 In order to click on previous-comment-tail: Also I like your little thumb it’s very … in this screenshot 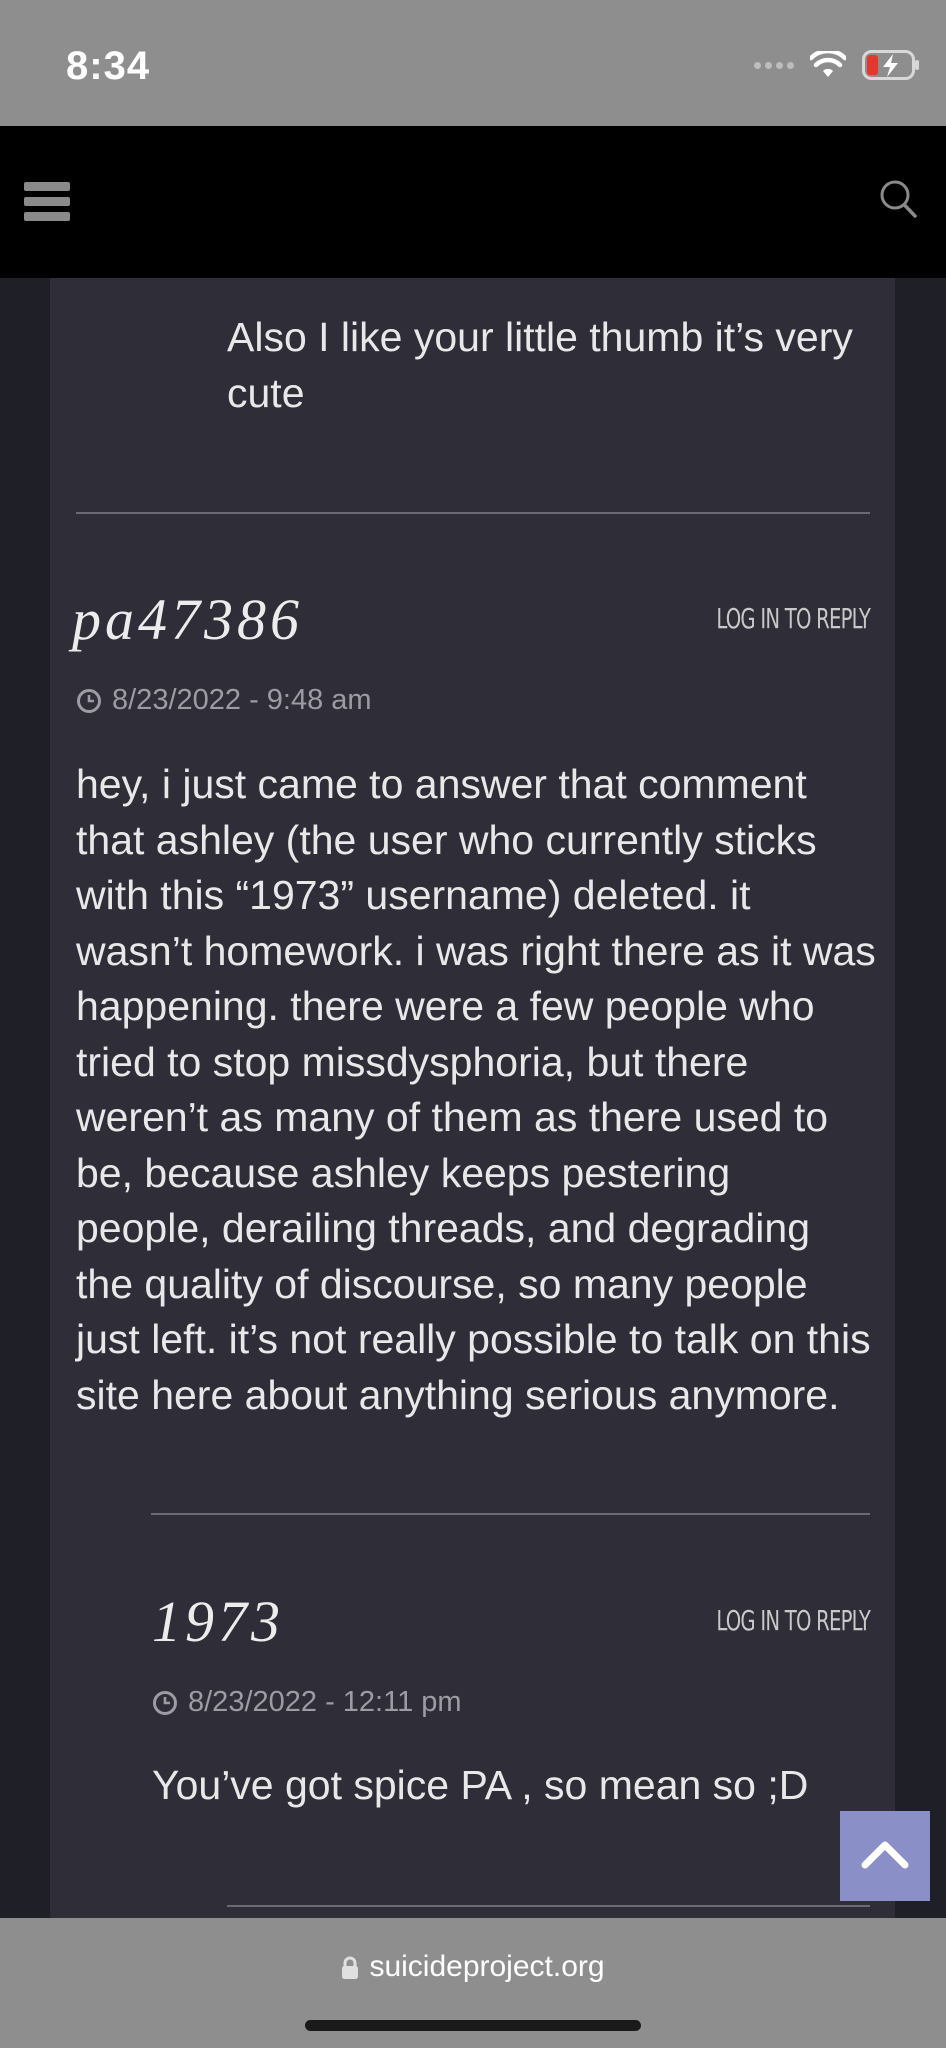, I will do `click(540, 365)`.